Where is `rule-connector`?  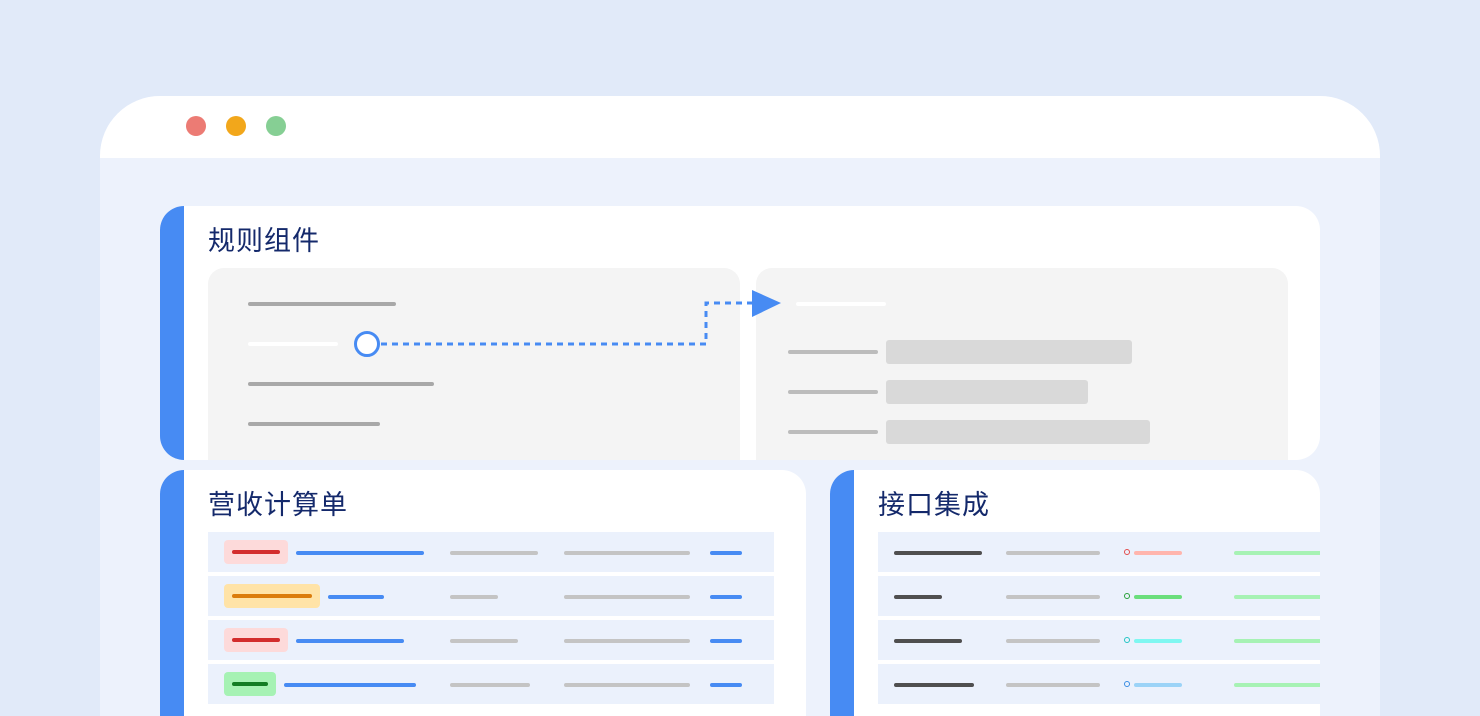
rule-connector is located at coordinates (567, 323).